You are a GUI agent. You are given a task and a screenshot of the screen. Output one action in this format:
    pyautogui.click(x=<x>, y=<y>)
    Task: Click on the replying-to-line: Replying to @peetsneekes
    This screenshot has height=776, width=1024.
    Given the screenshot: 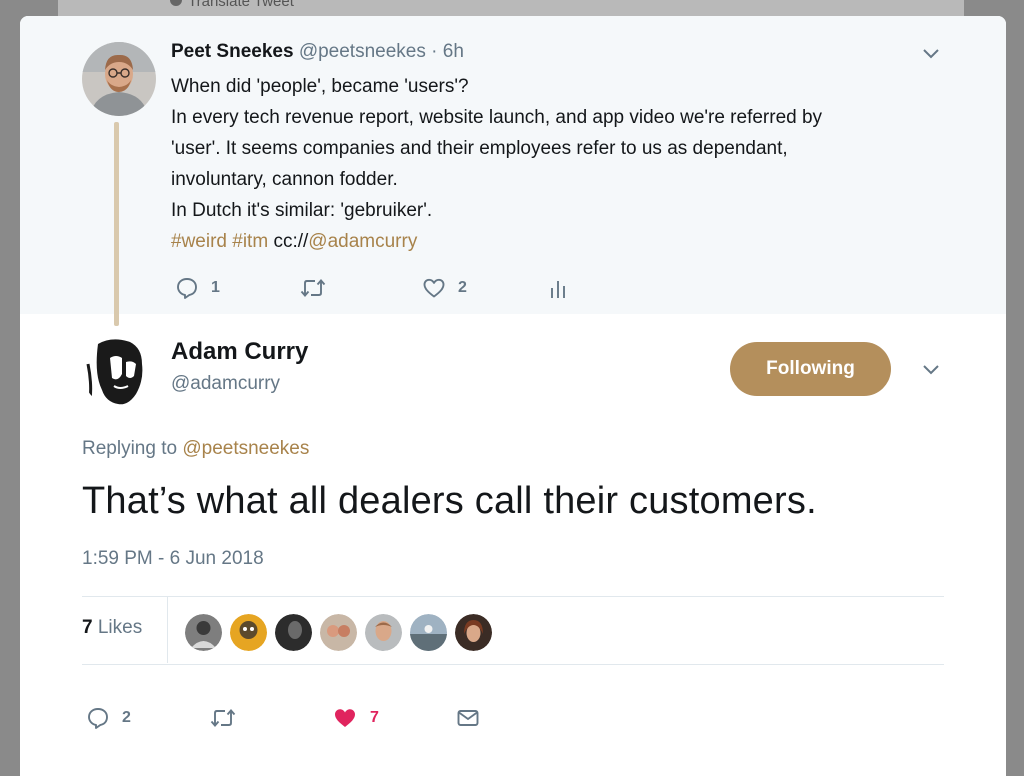 What is the action you would take?
    pyautogui.click(x=195, y=449)
    